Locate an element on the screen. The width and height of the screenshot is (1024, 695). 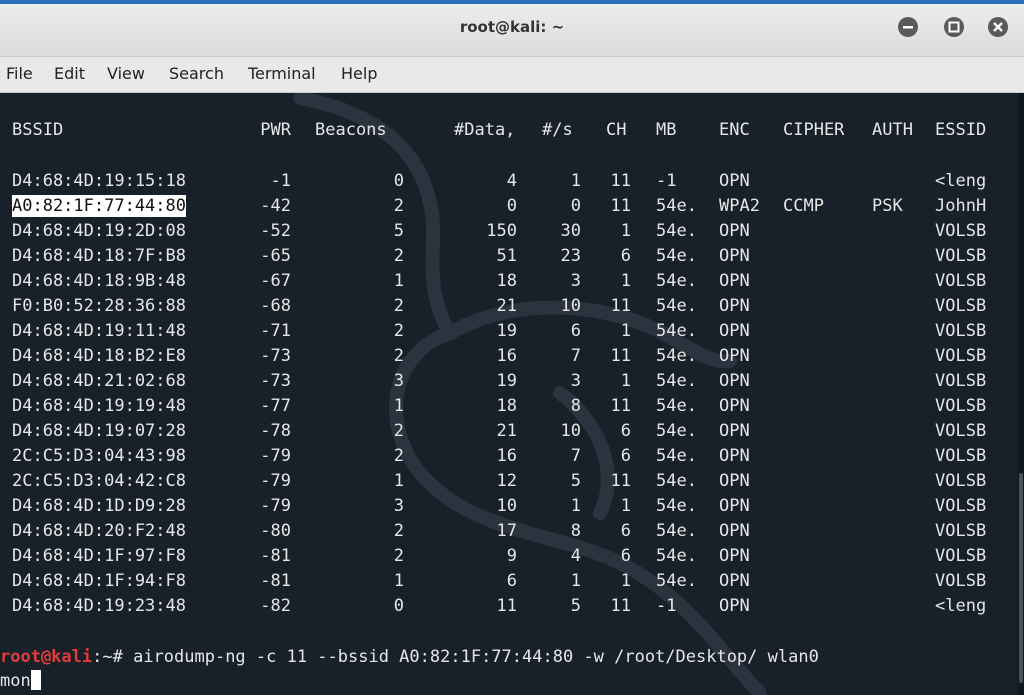
cell-essid: <leng is located at coordinates (961, 181).